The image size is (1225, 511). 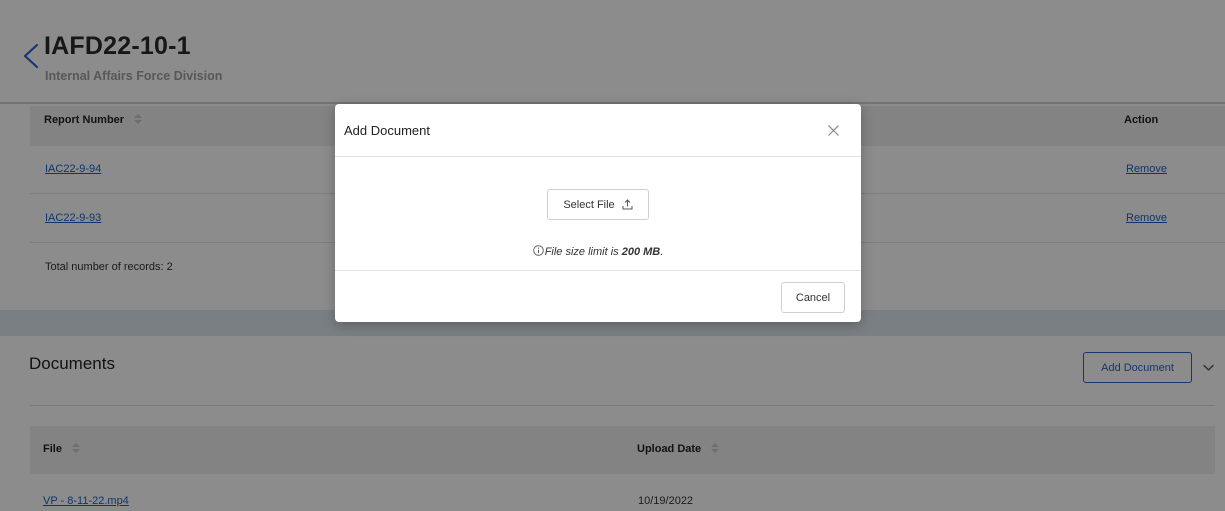 I want to click on modal-header-divider, so click(x=598, y=156).